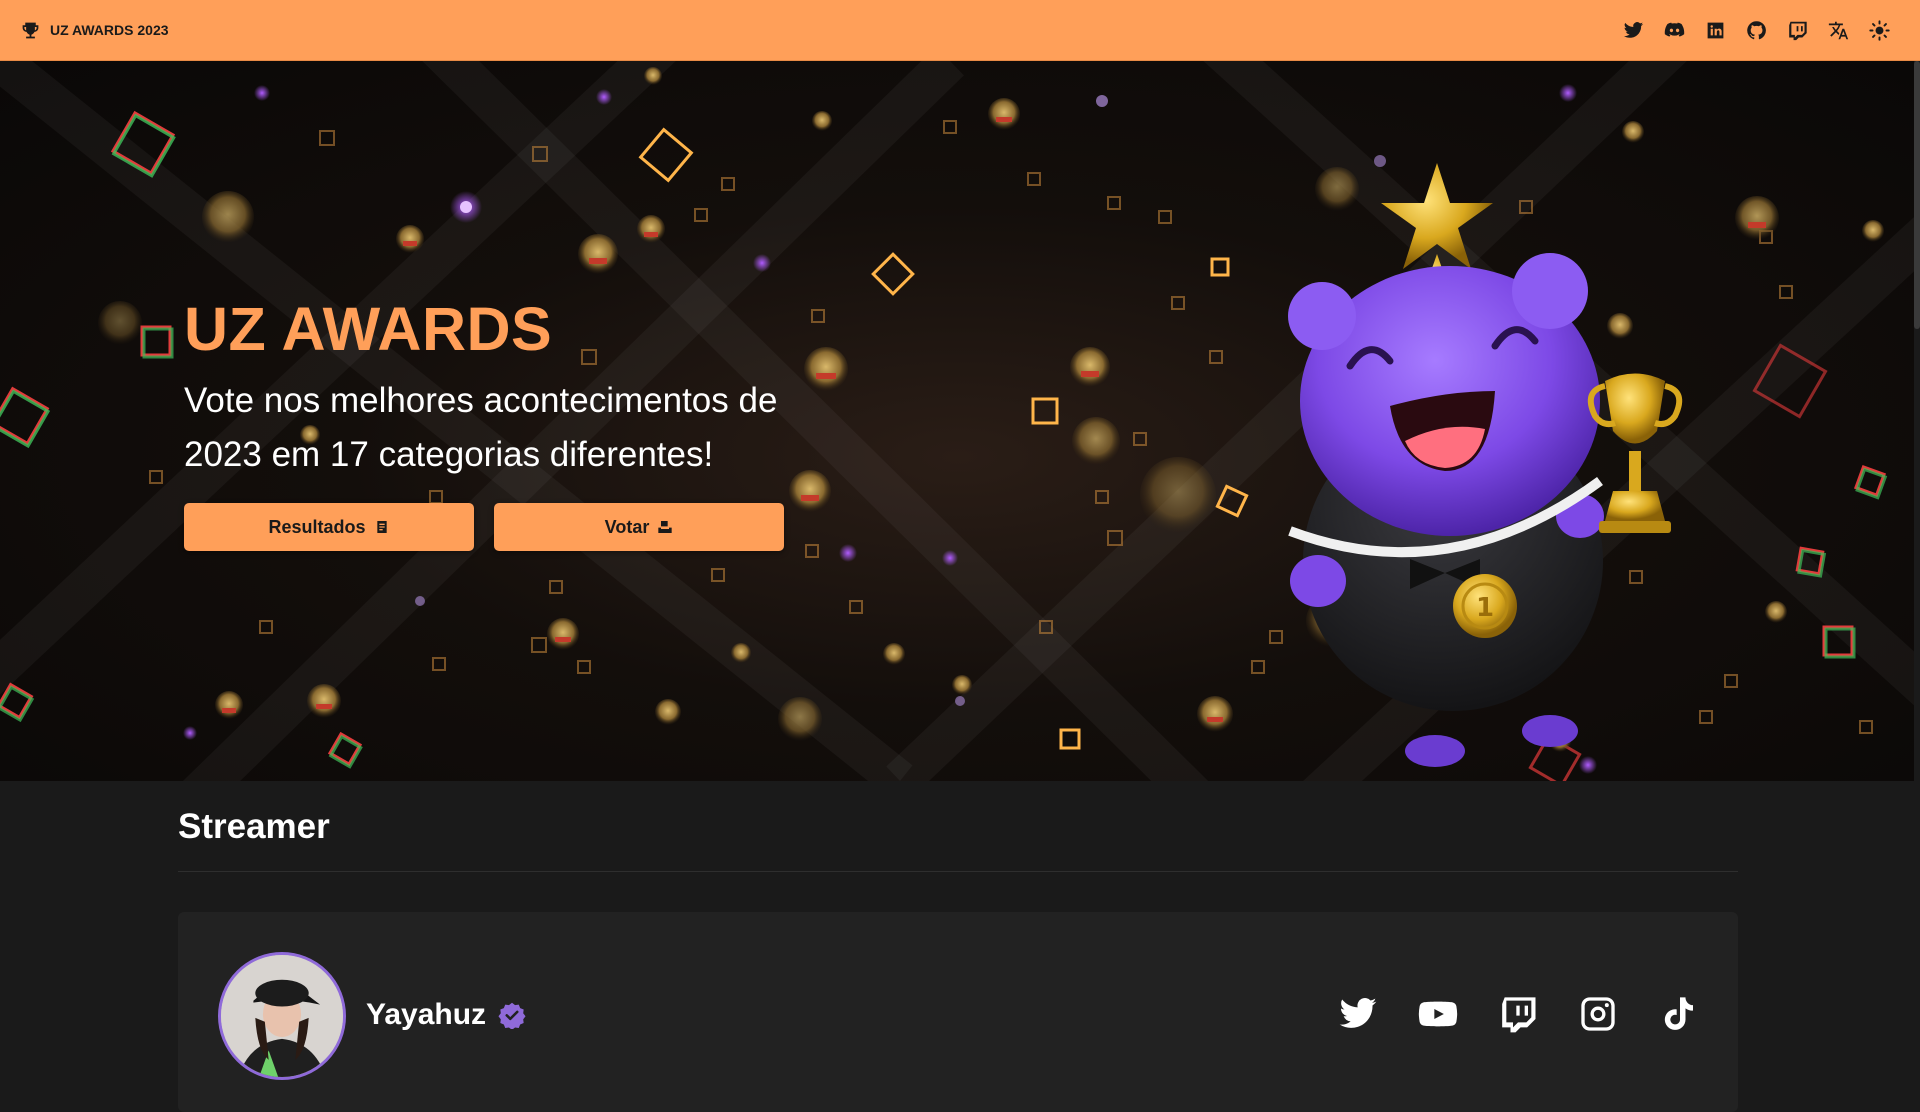 The height and width of the screenshot is (1112, 1920). What do you see at coordinates (512, 1015) in the screenshot?
I see `verified-badge-icon` at bounding box center [512, 1015].